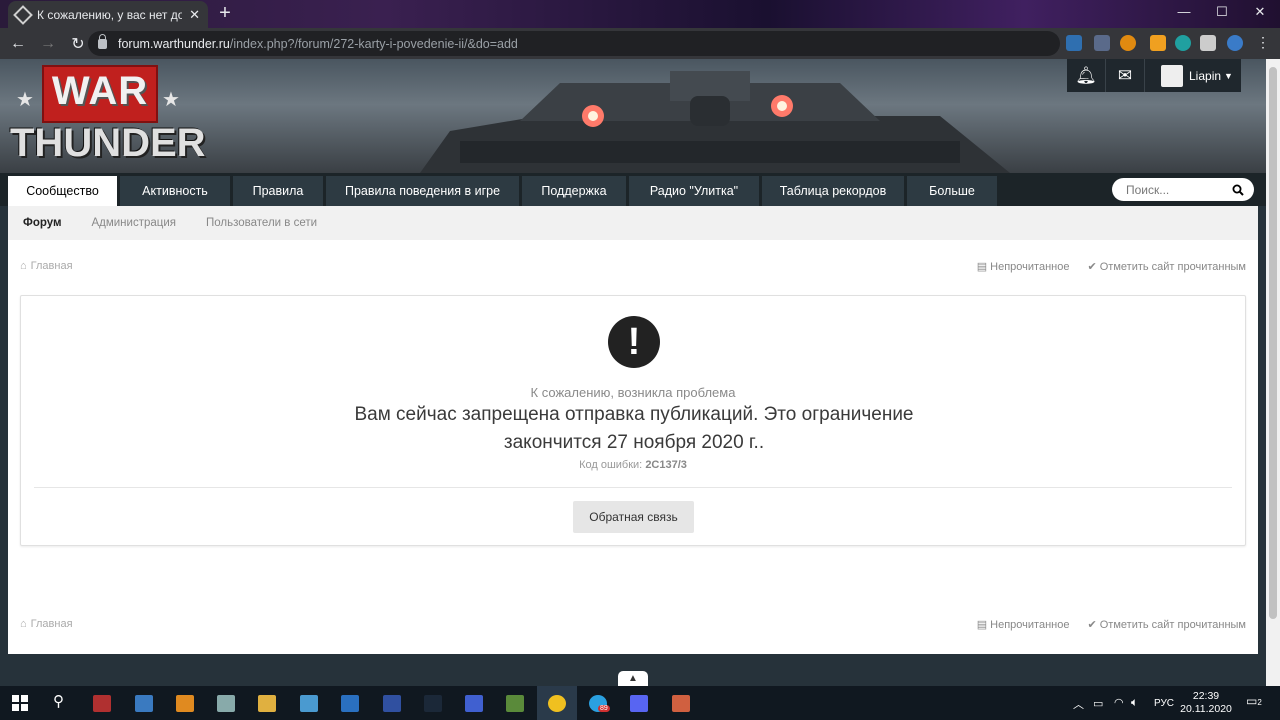 The height and width of the screenshot is (720, 1280). I want to click on notifications-icon: ▭2, so click(1254, 701).